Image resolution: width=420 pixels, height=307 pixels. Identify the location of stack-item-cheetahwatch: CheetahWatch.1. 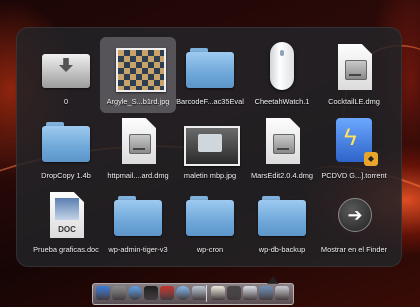
(282, 75).